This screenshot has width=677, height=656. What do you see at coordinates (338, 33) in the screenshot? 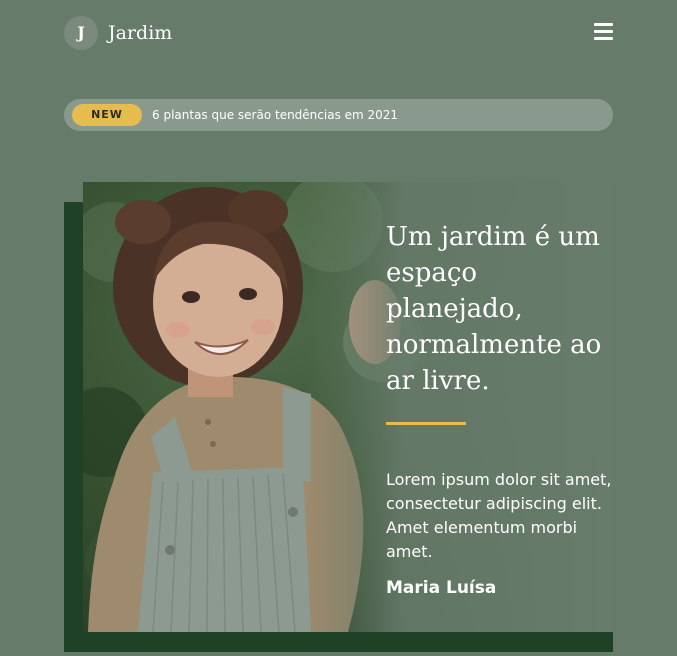
I see `site-header: J Jardim` at bounding box center [338, 33].